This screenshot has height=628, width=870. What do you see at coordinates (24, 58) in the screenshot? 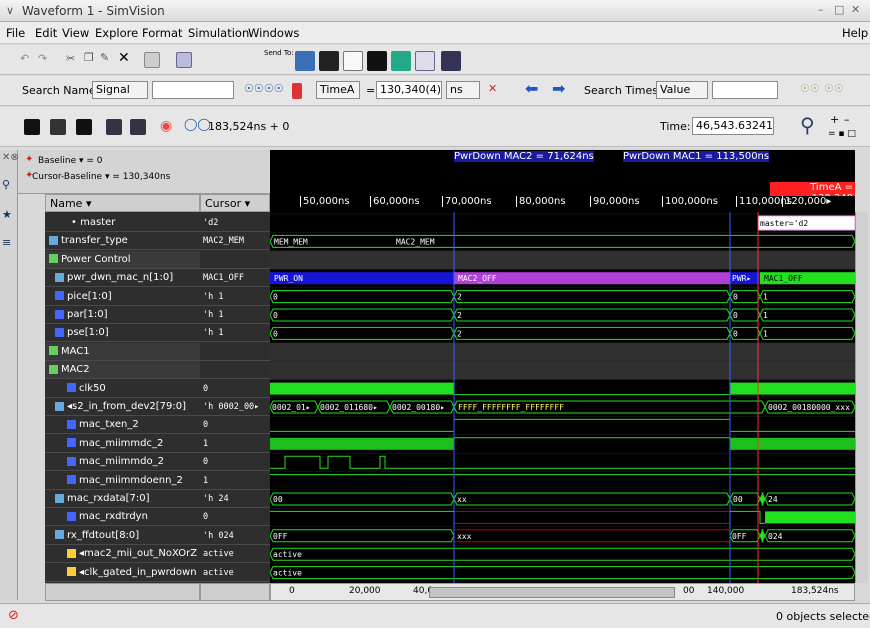
I see `undo-icon: ↶` at bounding box center [24, 58].